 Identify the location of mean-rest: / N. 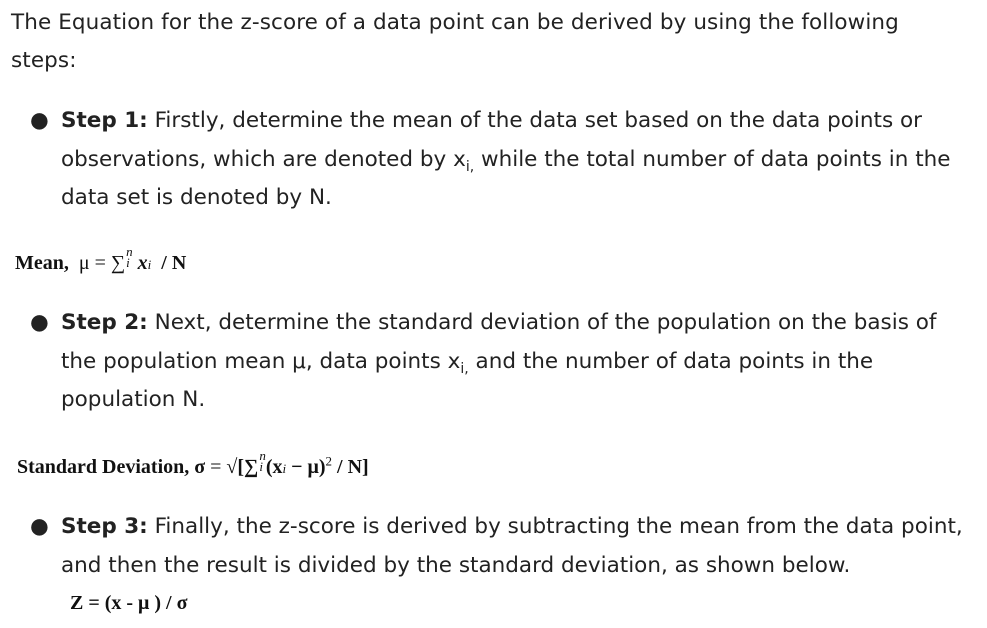
(174, 263).